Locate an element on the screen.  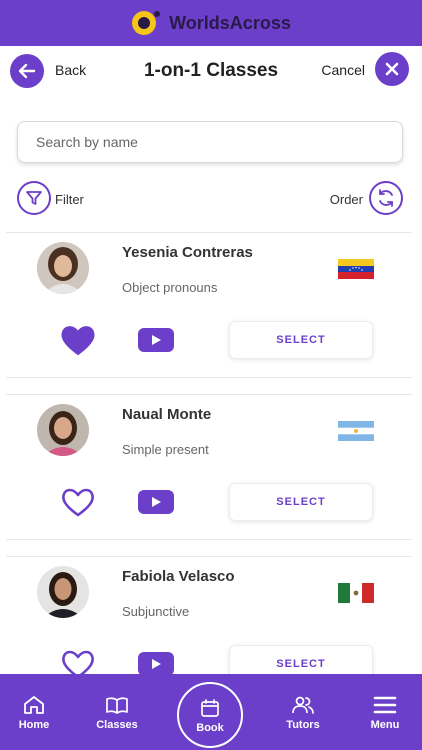
mexico-flag-icon is located at coordinates (356, 593).